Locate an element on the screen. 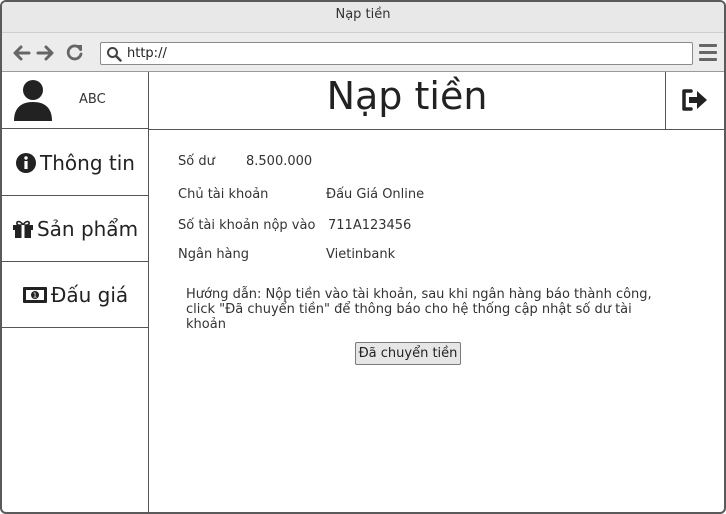 The image size is (726, 514). page-title: Nạp tiền is located at coordinates (407, 96).